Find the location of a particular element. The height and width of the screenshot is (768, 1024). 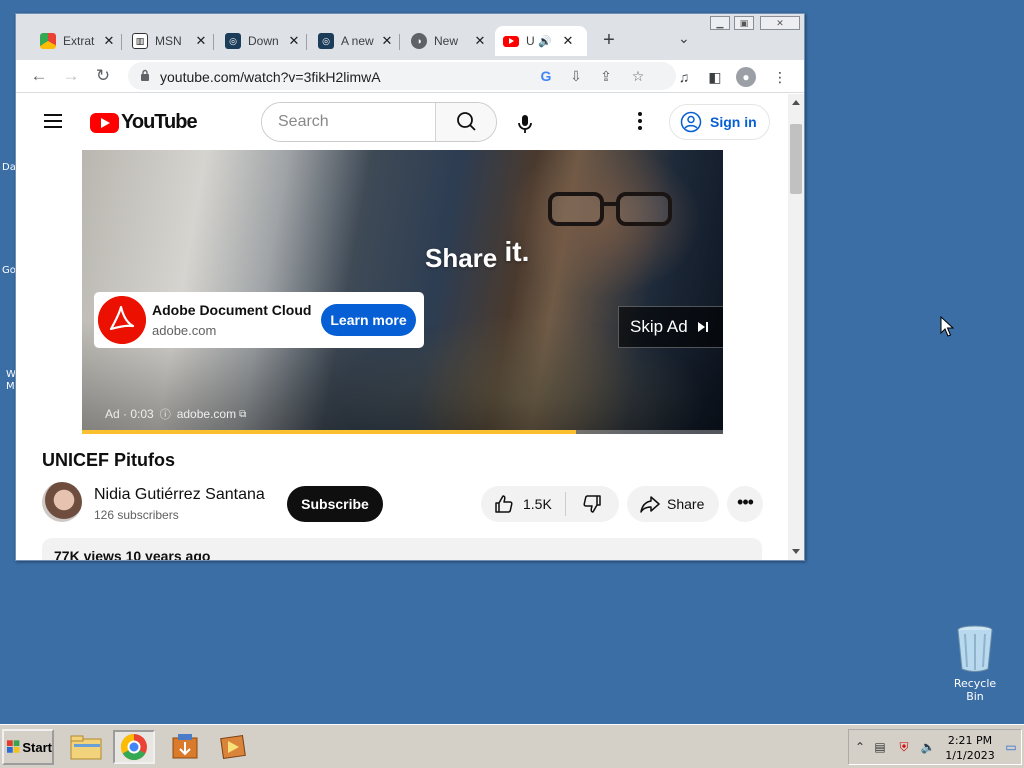

tab-title: Extrat is located at coordinates (79, 41).